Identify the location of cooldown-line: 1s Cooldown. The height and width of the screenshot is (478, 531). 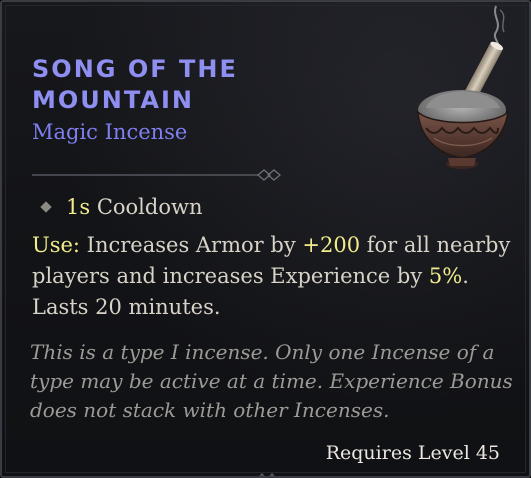
(121, 207).